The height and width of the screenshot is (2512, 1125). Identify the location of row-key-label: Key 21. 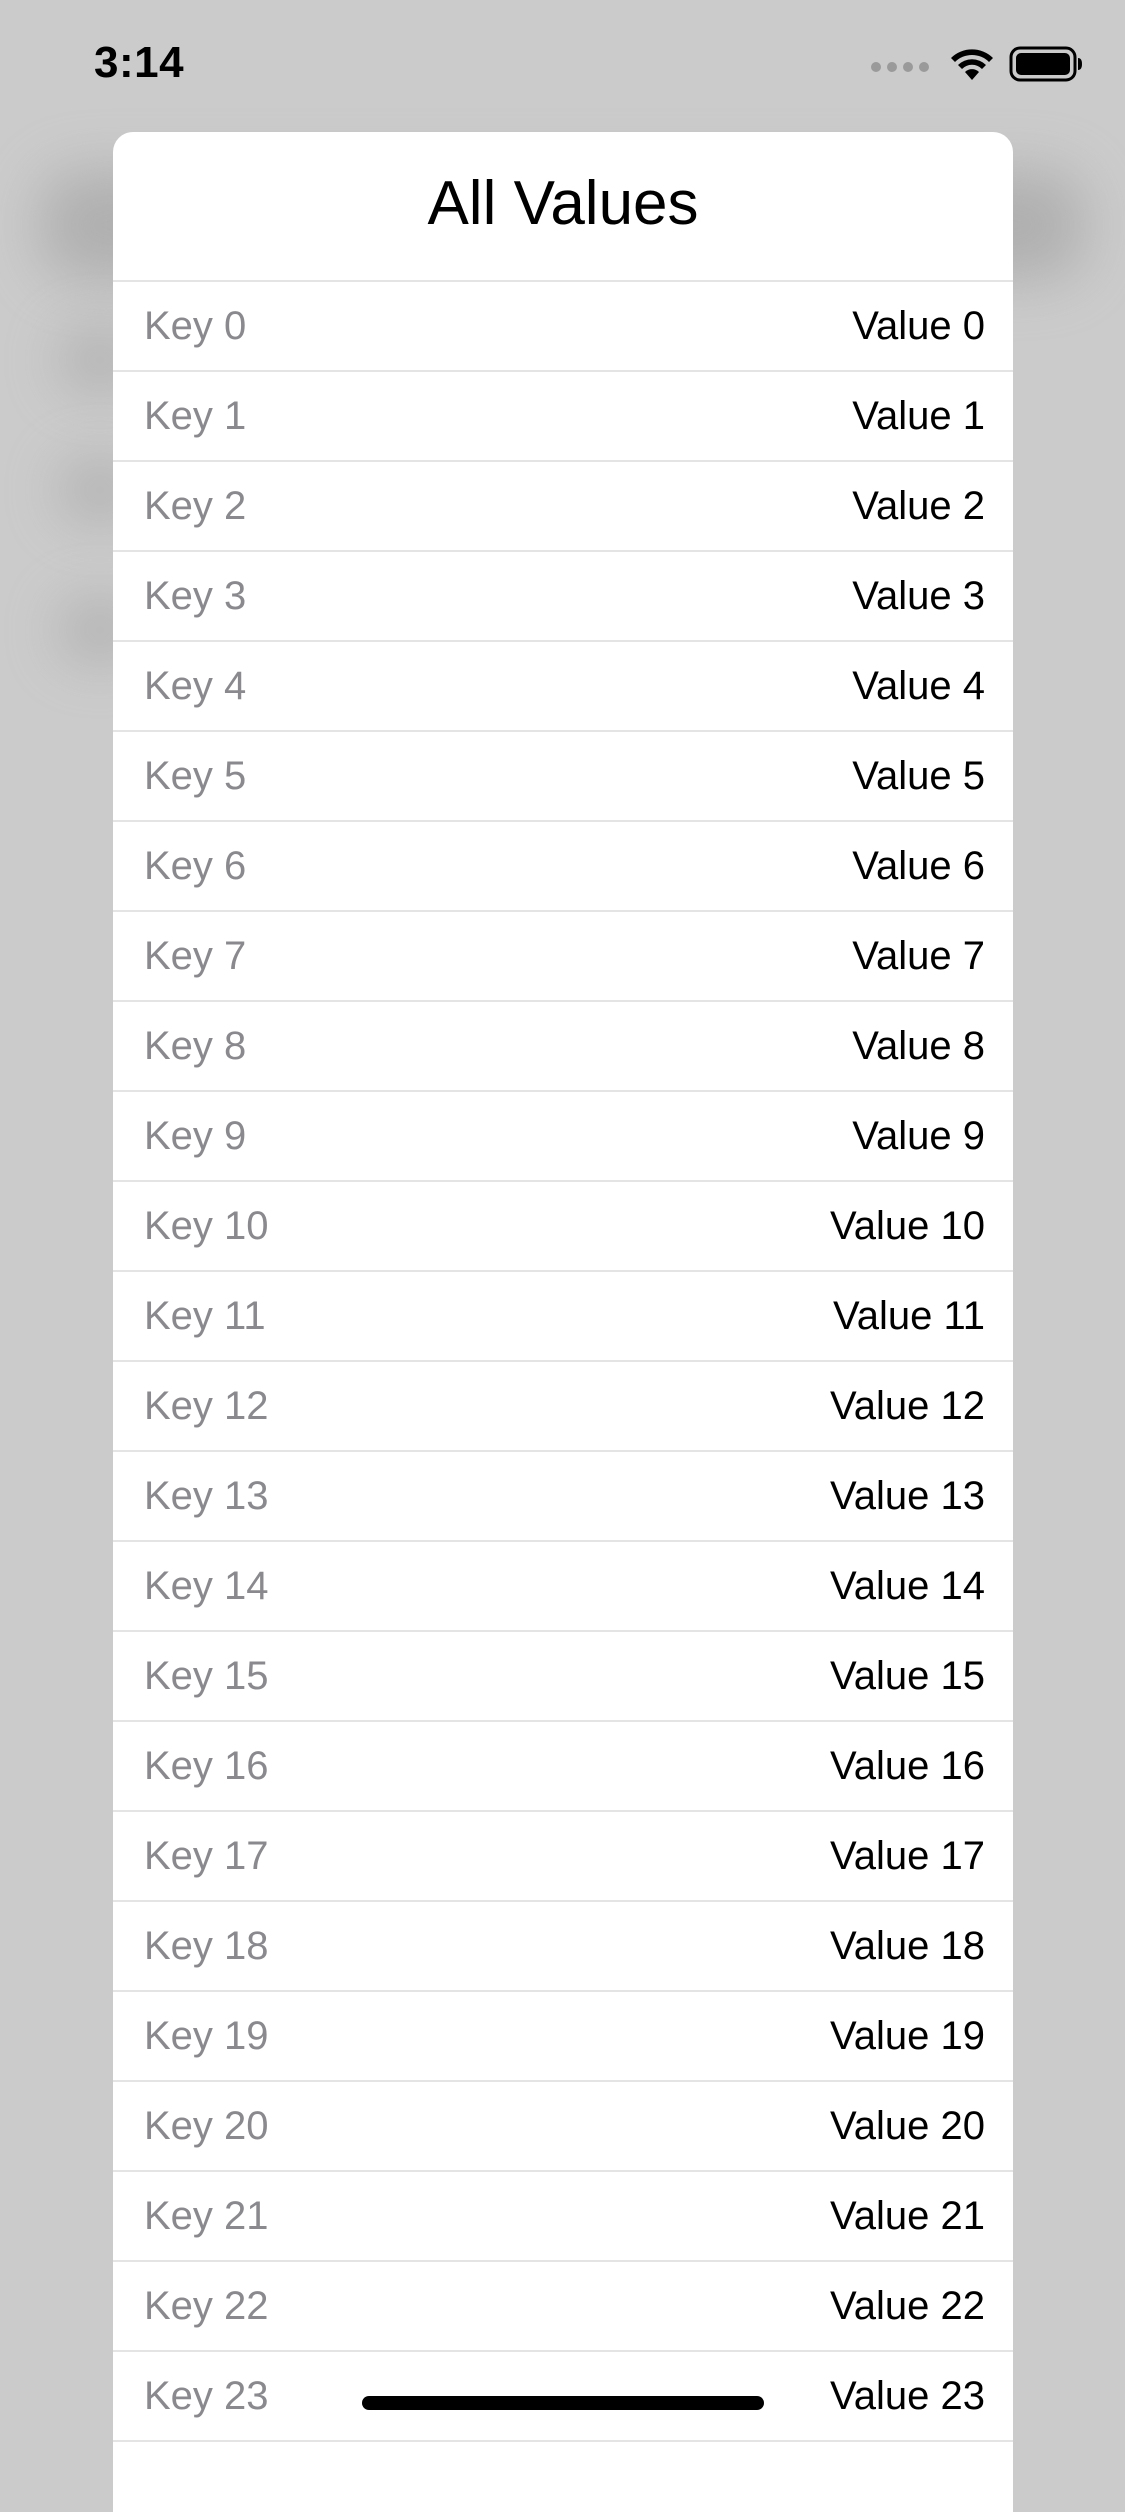
(206, 2215).